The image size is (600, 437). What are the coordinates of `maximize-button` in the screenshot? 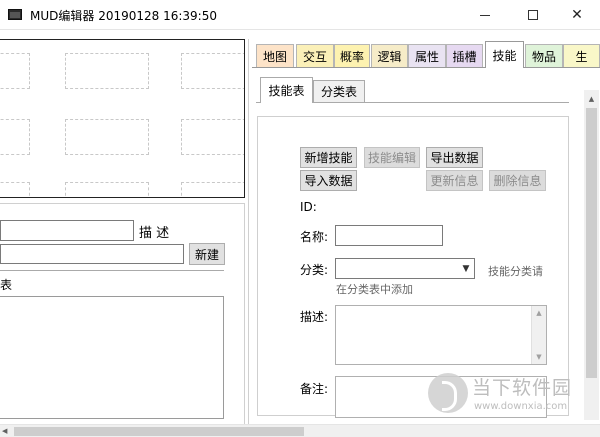 It's located at (533, 15).